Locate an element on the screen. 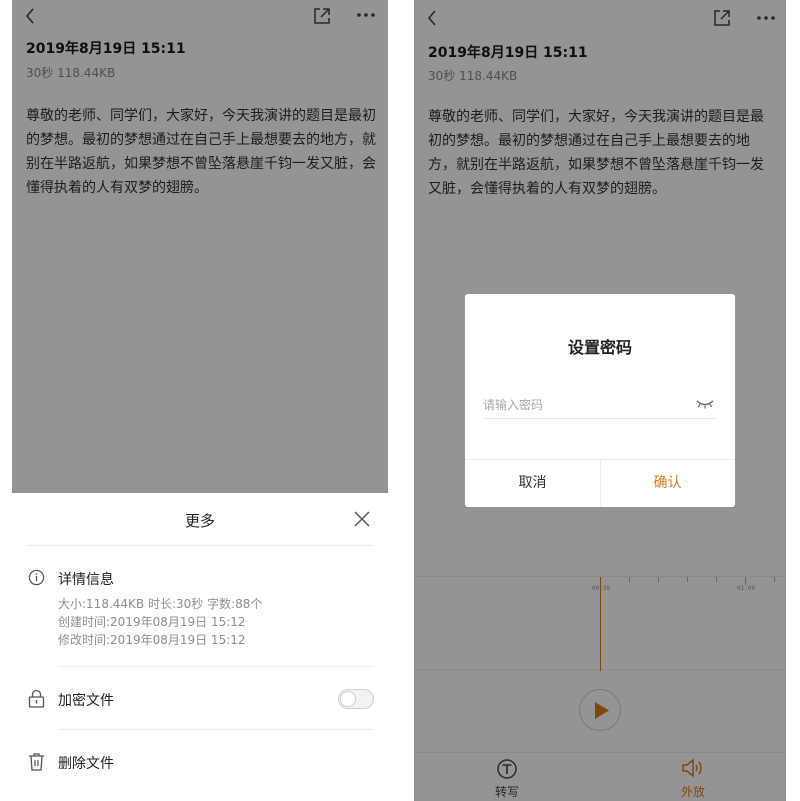 The height and width of the screenshot is (801, 800). sheet-title: 更多 is located at coordinates (199, 521).